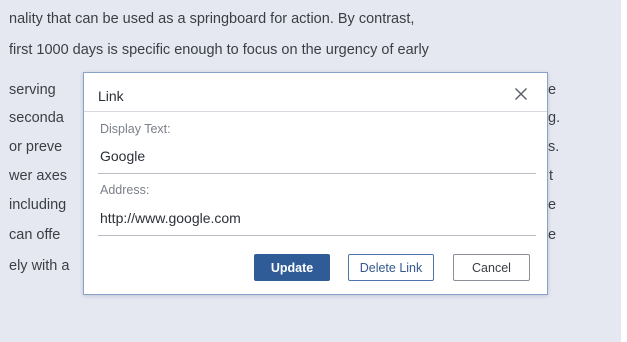 This screenshot has width=627, height=342. What do you see at coordinates (35, 235) in the screenshot?
I see `document-line-text: can offe` at bounding box center [35, 235].